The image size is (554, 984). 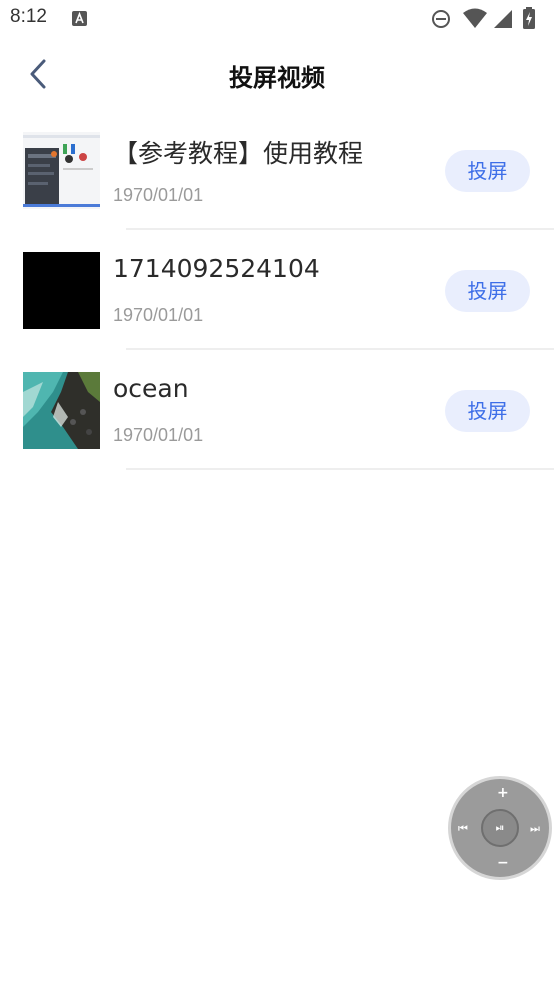 What do you see at coordinates (488, 19) in the screenshot?
I see `status-icons` at bounding box center [488, 19].